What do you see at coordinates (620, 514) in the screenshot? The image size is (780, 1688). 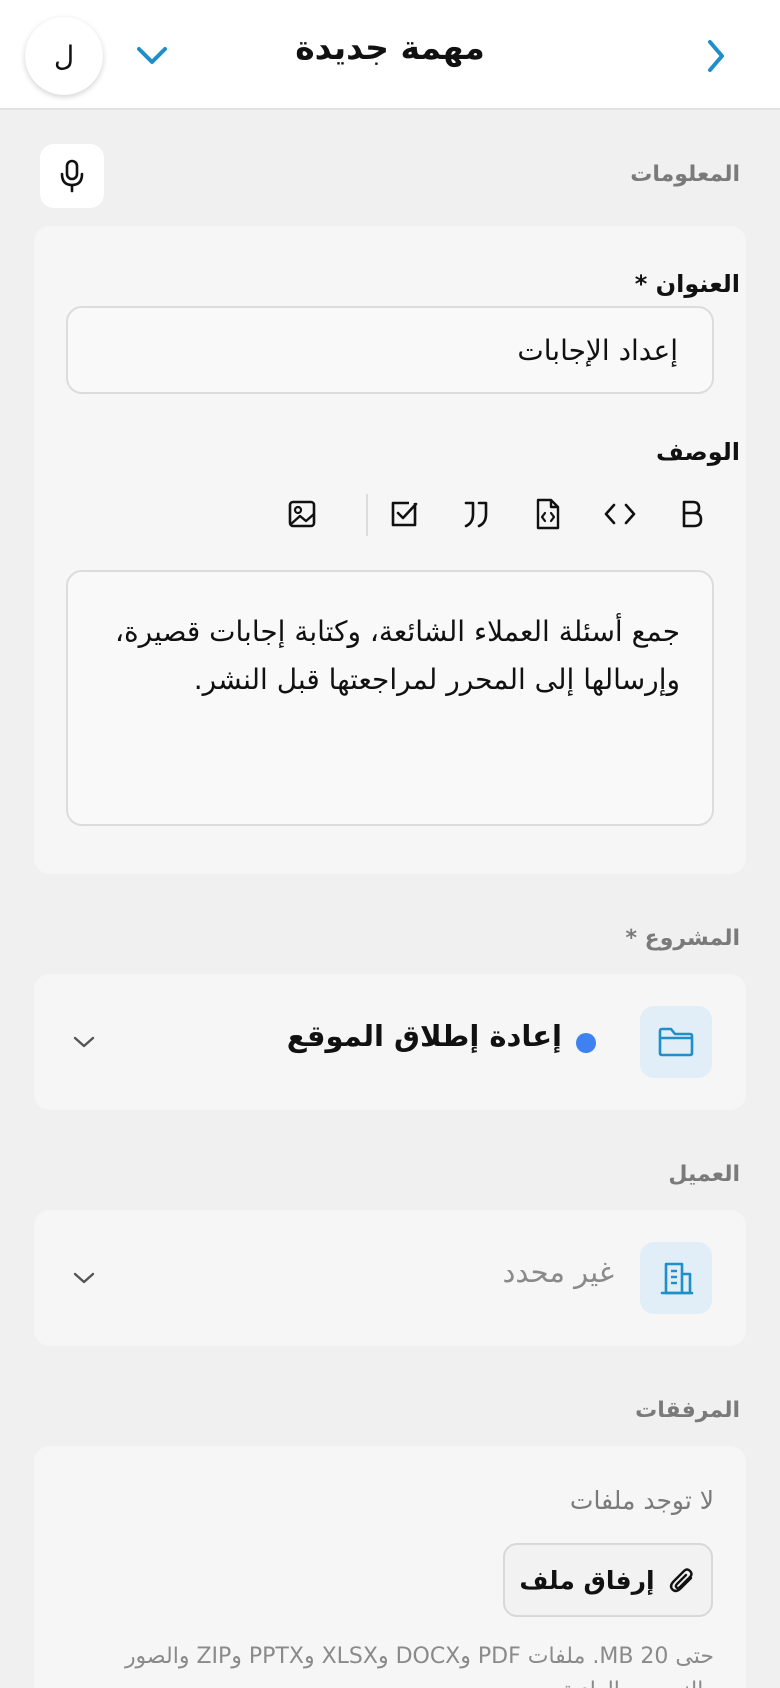 I see `code-icon` at bounding box center [620, 514].